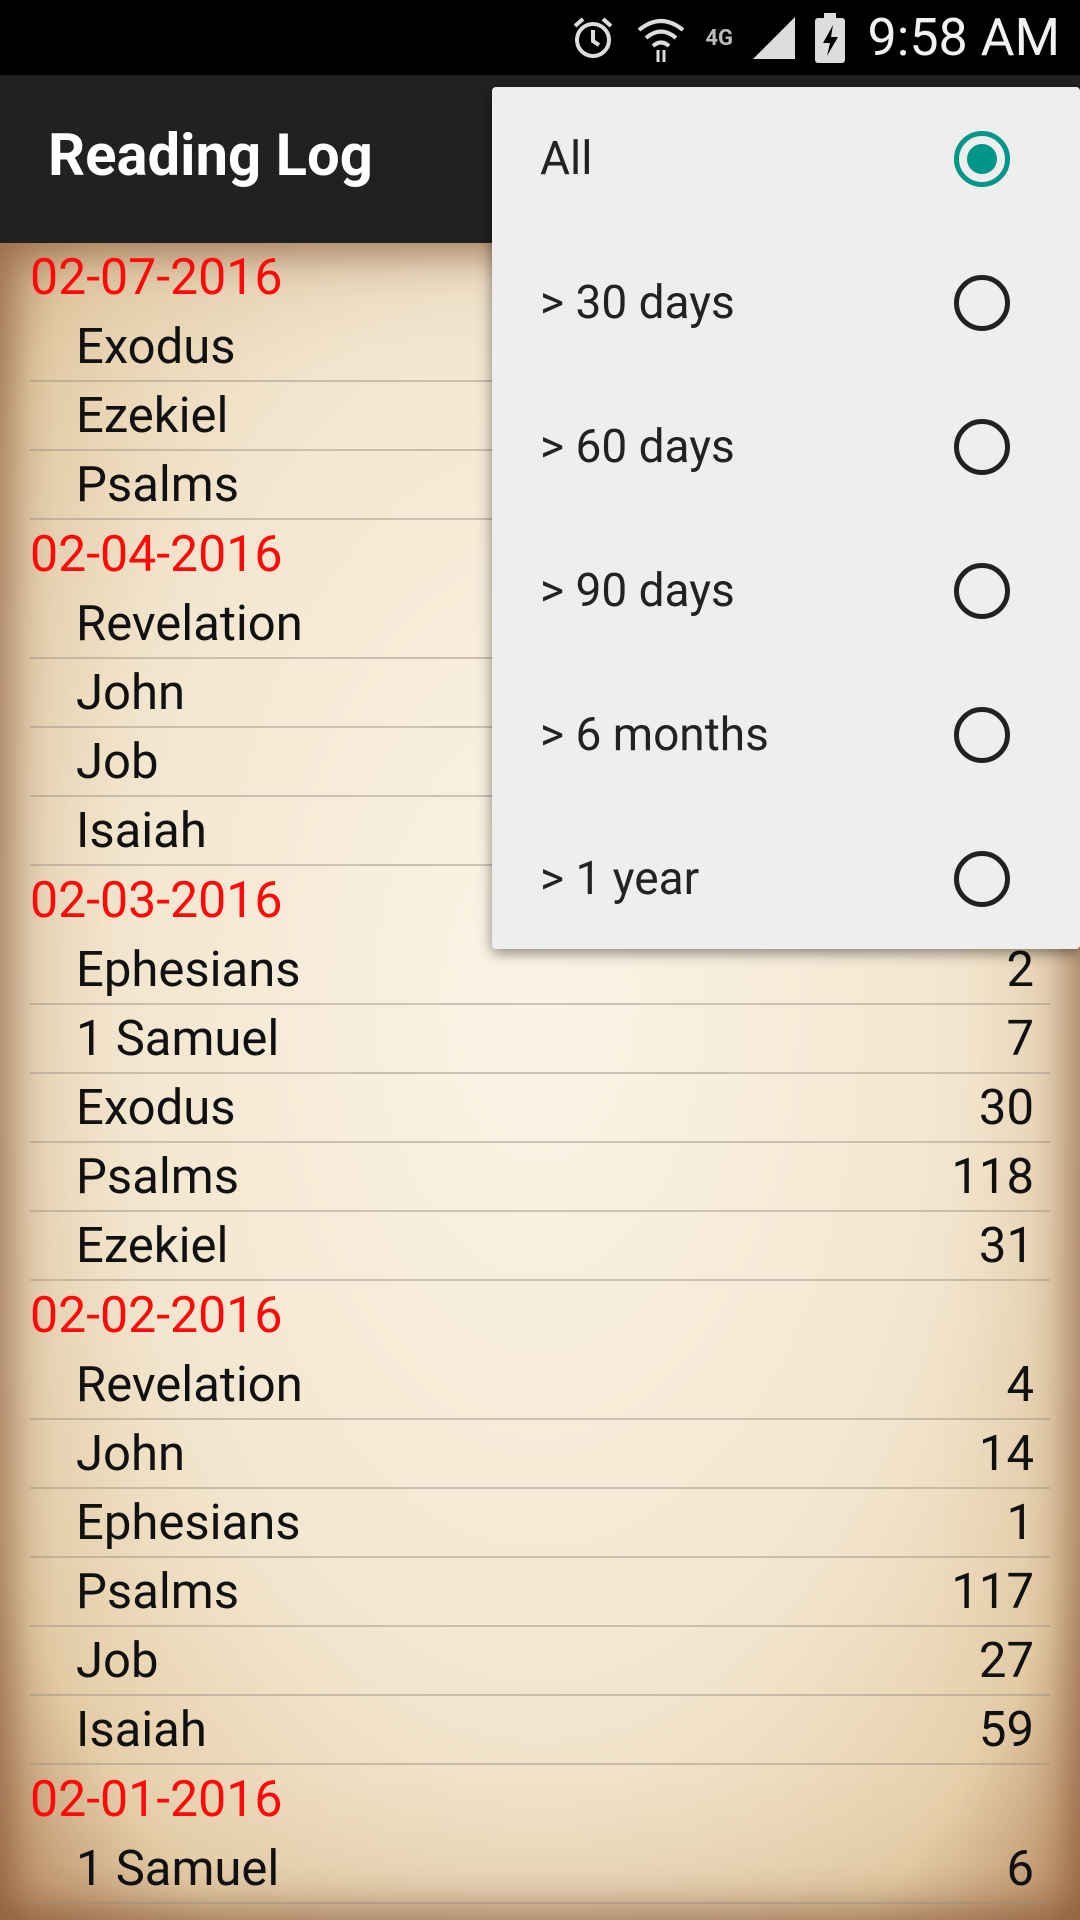 The width and height of the screenshot is (1080, 1920). Describe the element at coordinates (1006, 1245) in the screenshot. I see `chapter-number: 31` at that location.